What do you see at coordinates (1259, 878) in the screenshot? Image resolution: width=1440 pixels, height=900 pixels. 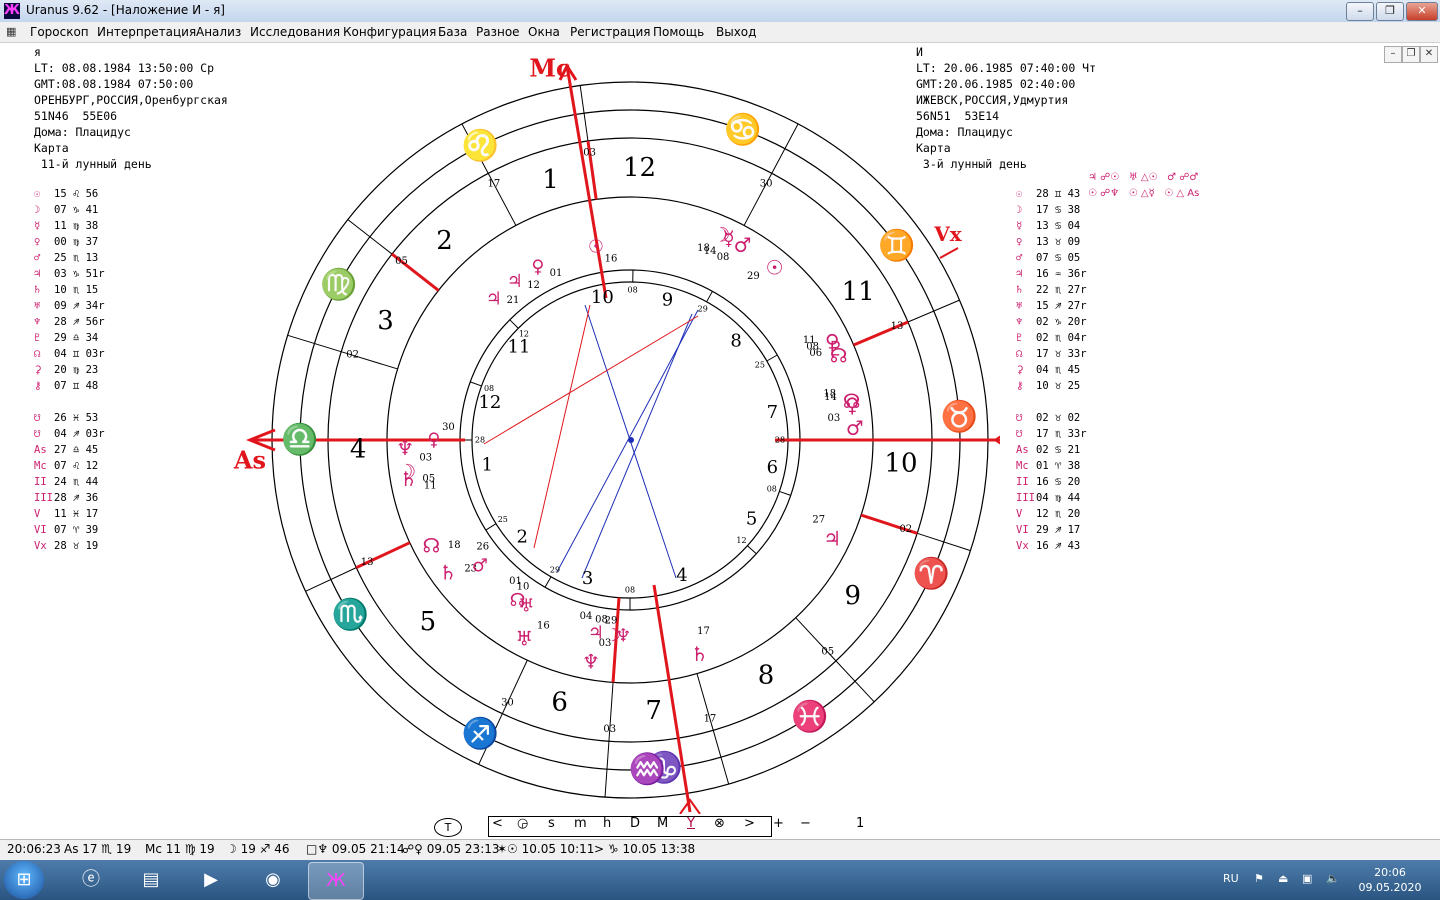 I see `action-center-icon: ⚑` at bounding box center [1259, 878].